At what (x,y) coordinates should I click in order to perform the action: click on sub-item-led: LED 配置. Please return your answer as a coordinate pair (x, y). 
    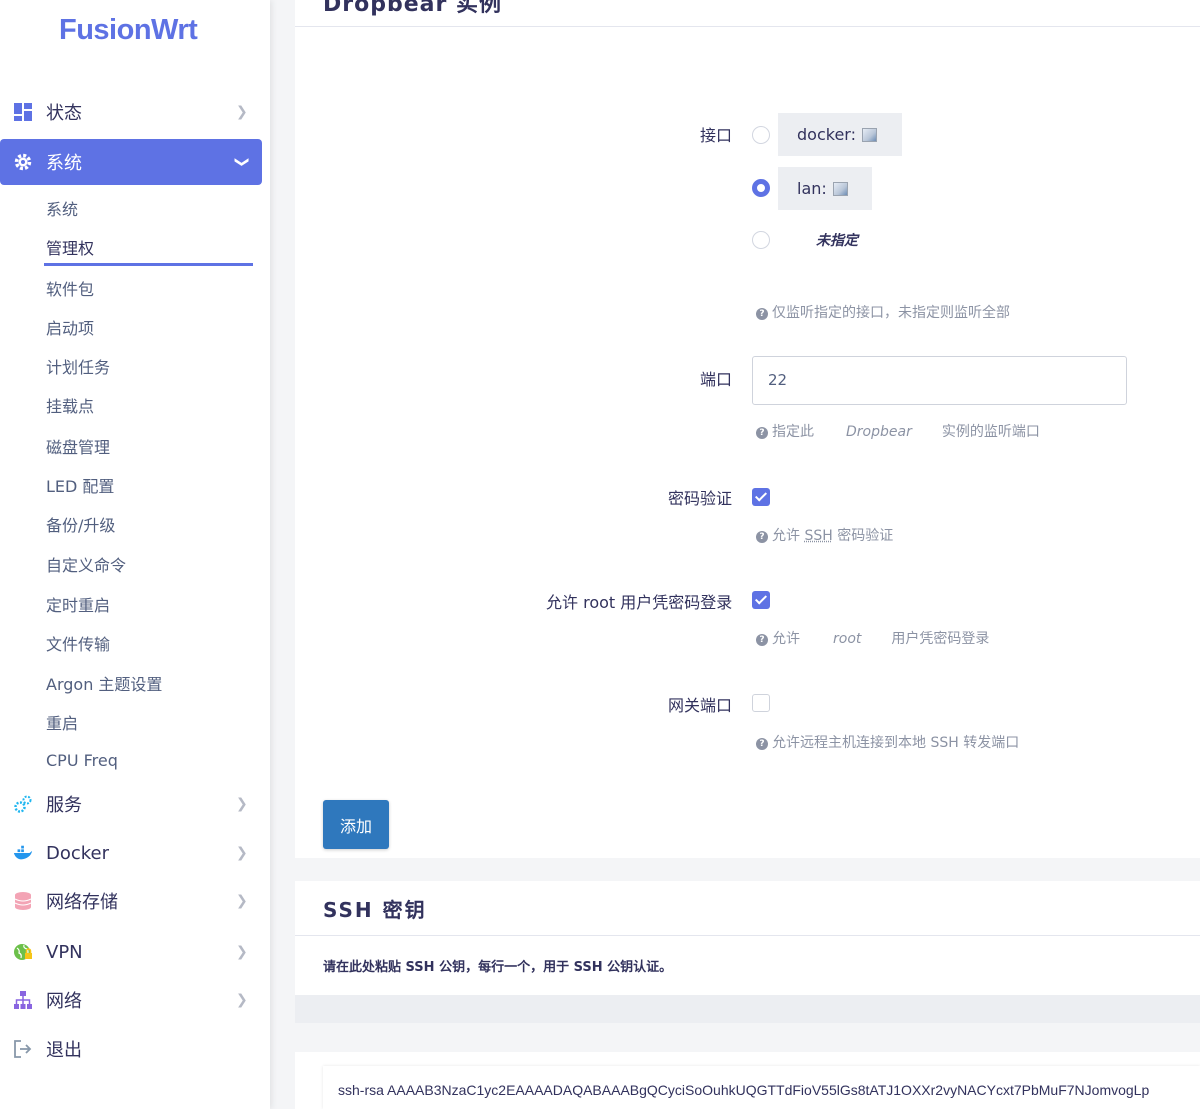
    Looking at the image, I should click on (80, 485).